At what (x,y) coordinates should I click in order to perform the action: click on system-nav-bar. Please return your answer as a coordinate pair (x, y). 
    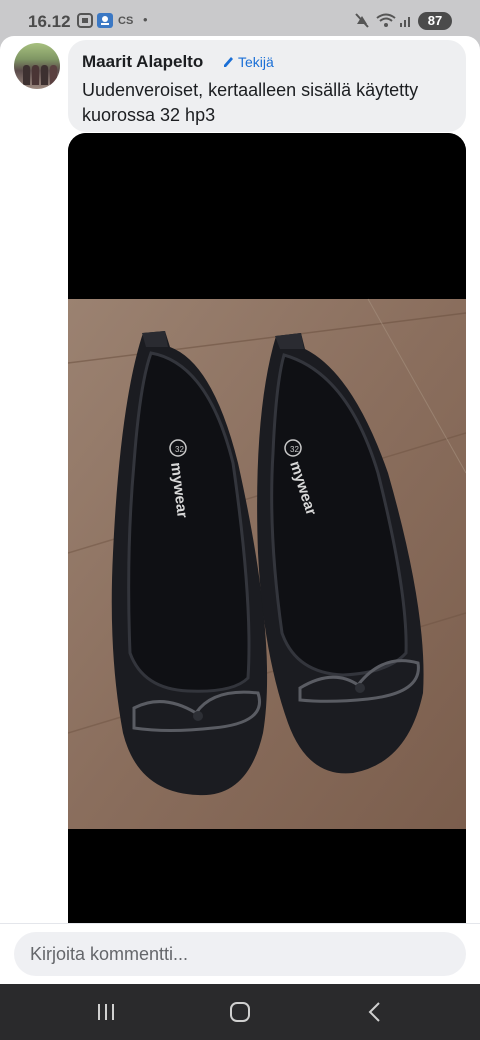
    Looking at the image, I should click on (240, 1012).